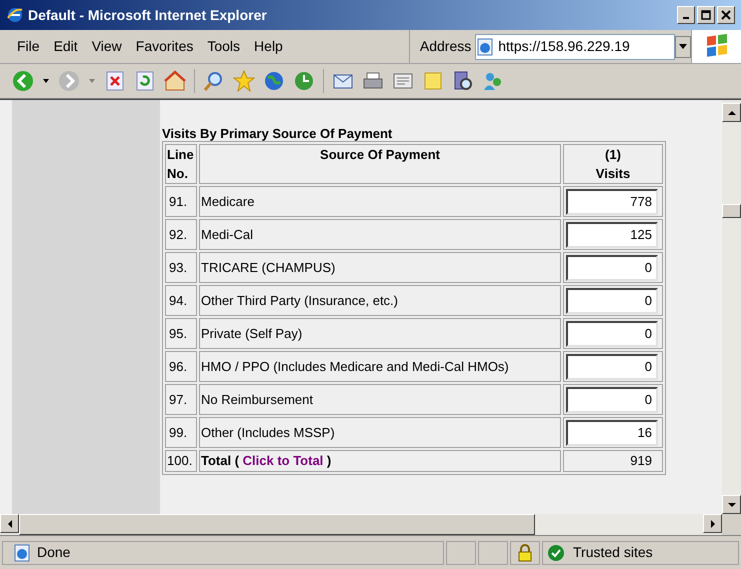 This screenshot has height=569, width=741. I want to click on maximize-icon, so click(706, 15).